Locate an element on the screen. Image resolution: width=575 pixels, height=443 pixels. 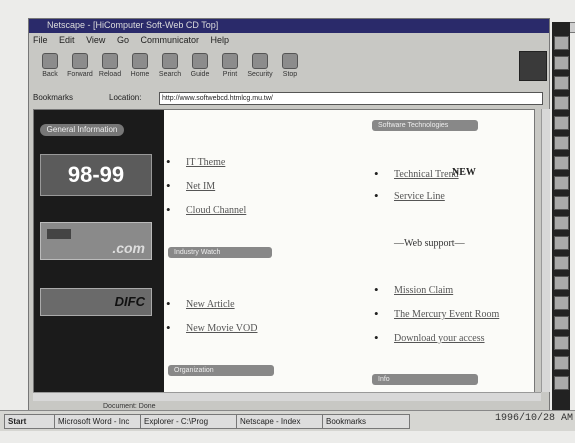
print-button: Print is located at coordinates (230, 71).